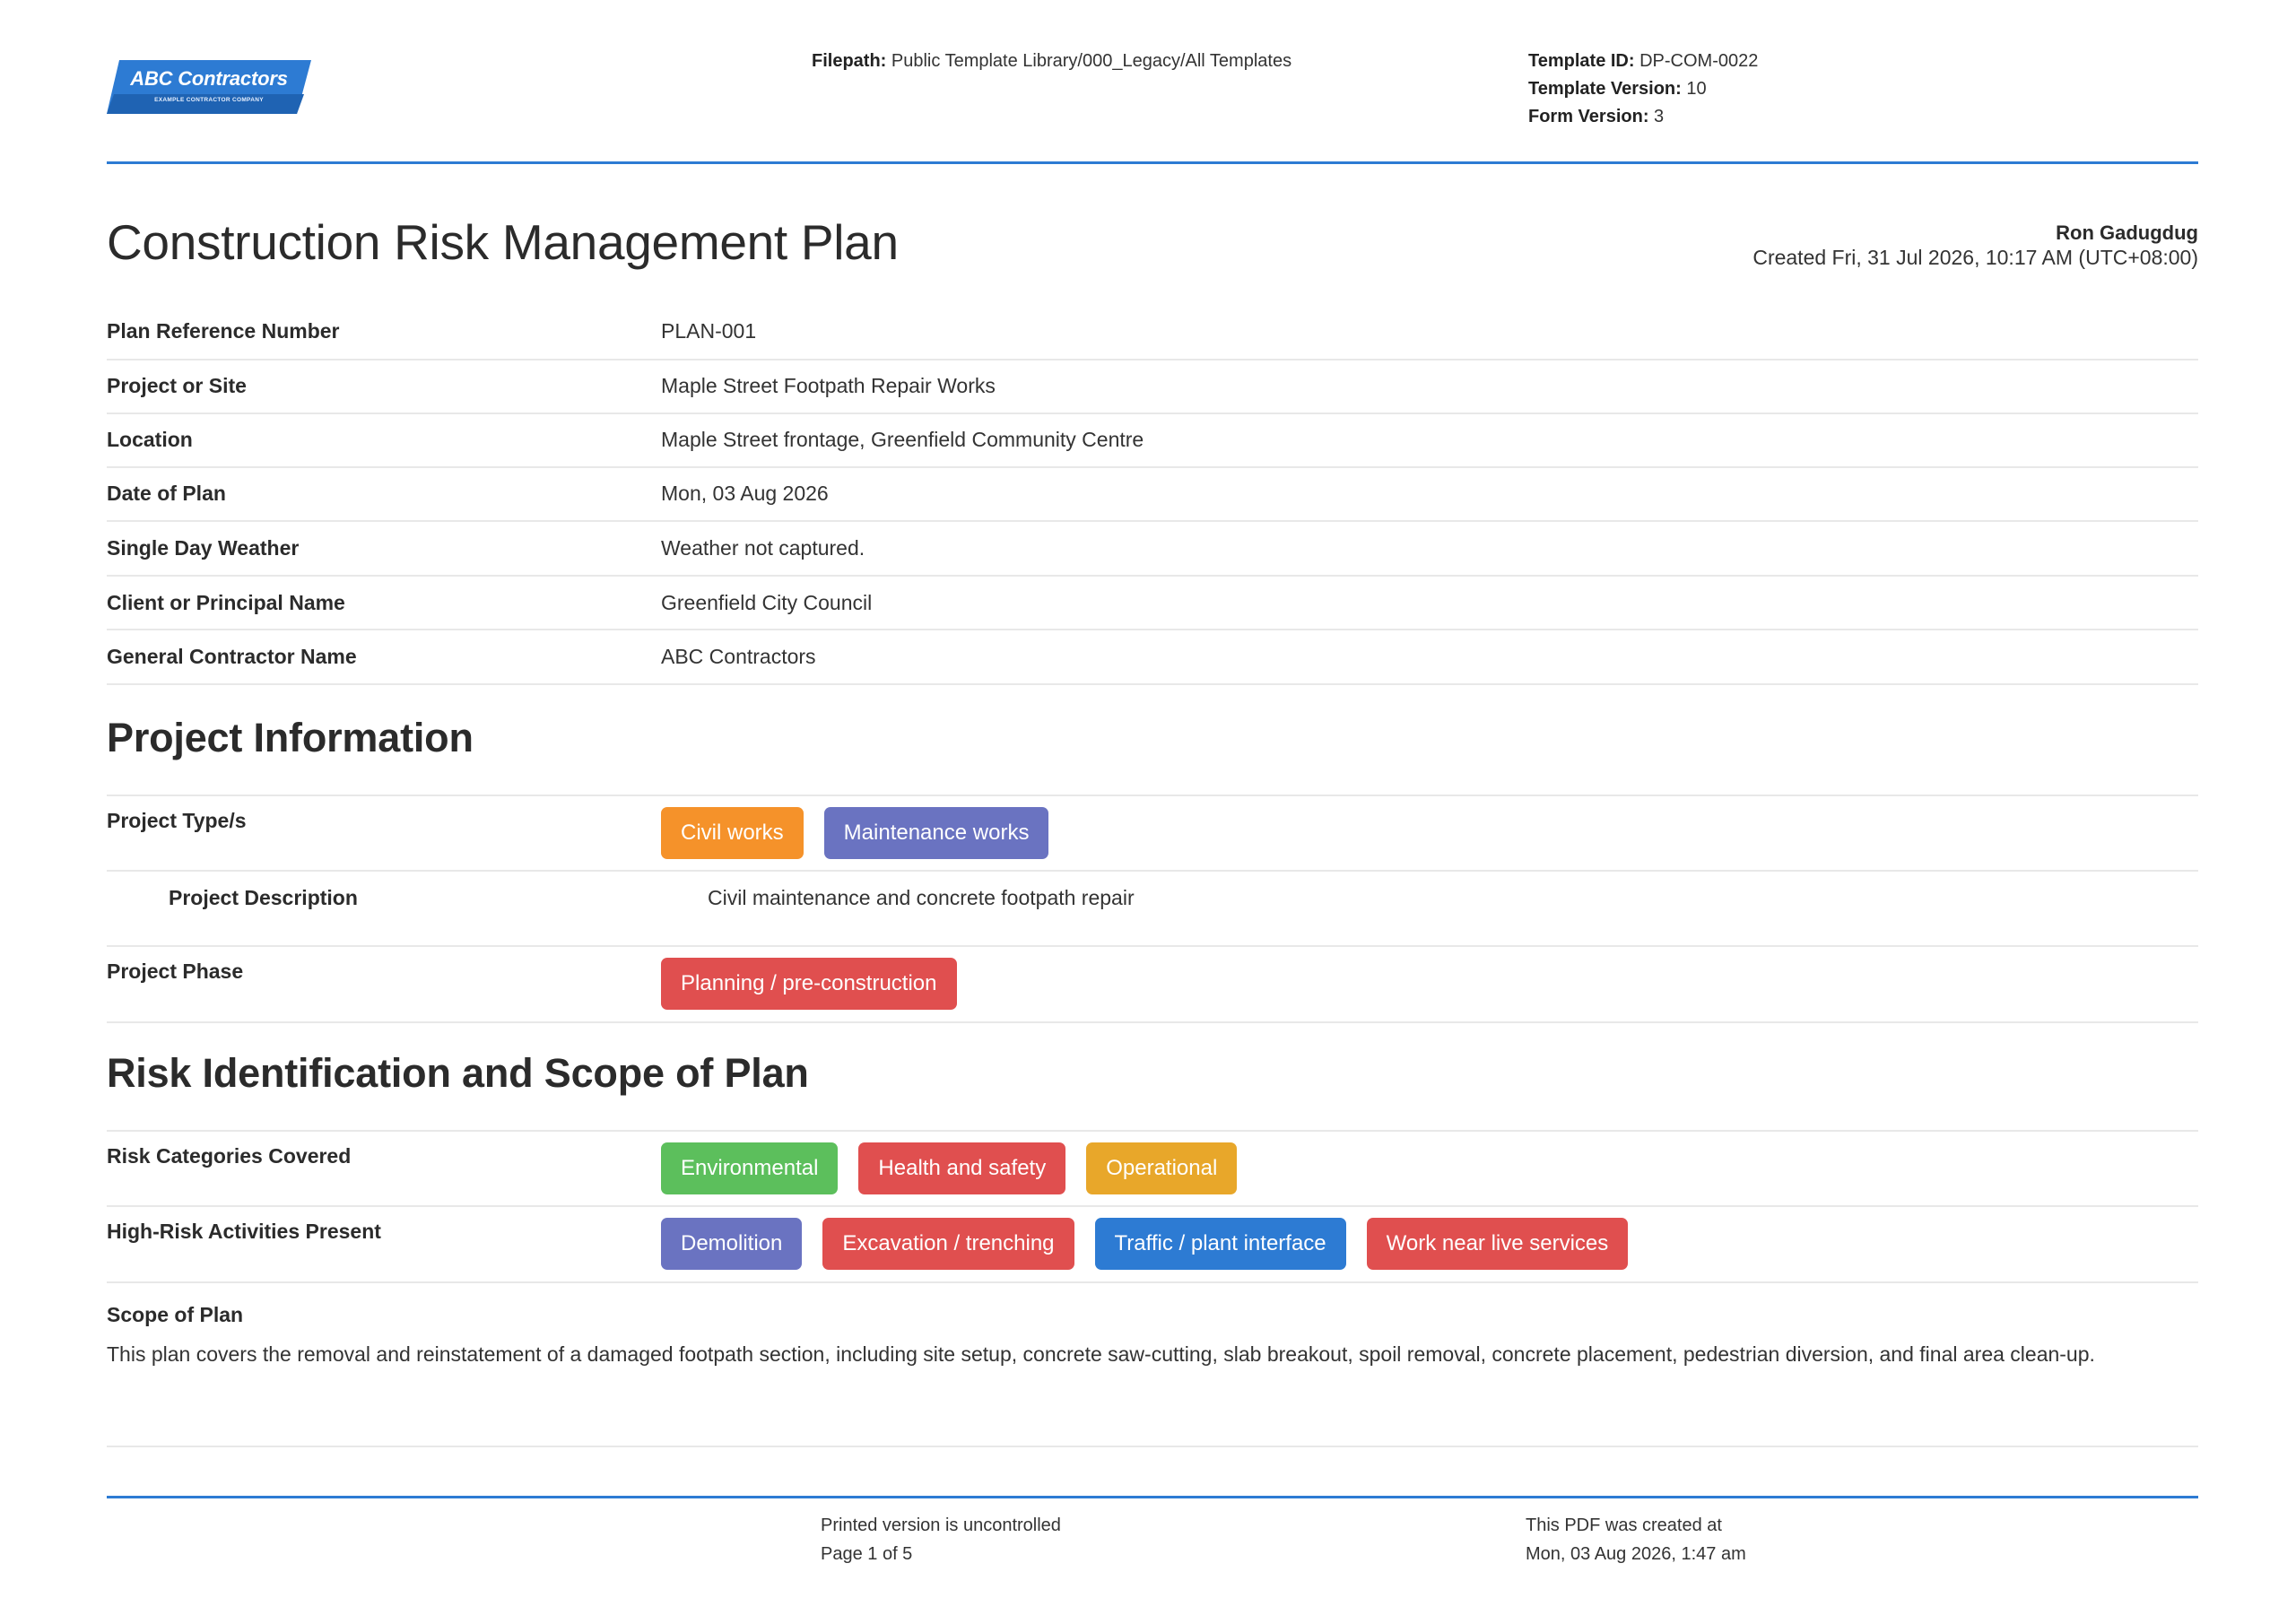  Describe the element at coordinates (232, 656) in the screenshot. I see `field-label: General Contractor Name` at that location.